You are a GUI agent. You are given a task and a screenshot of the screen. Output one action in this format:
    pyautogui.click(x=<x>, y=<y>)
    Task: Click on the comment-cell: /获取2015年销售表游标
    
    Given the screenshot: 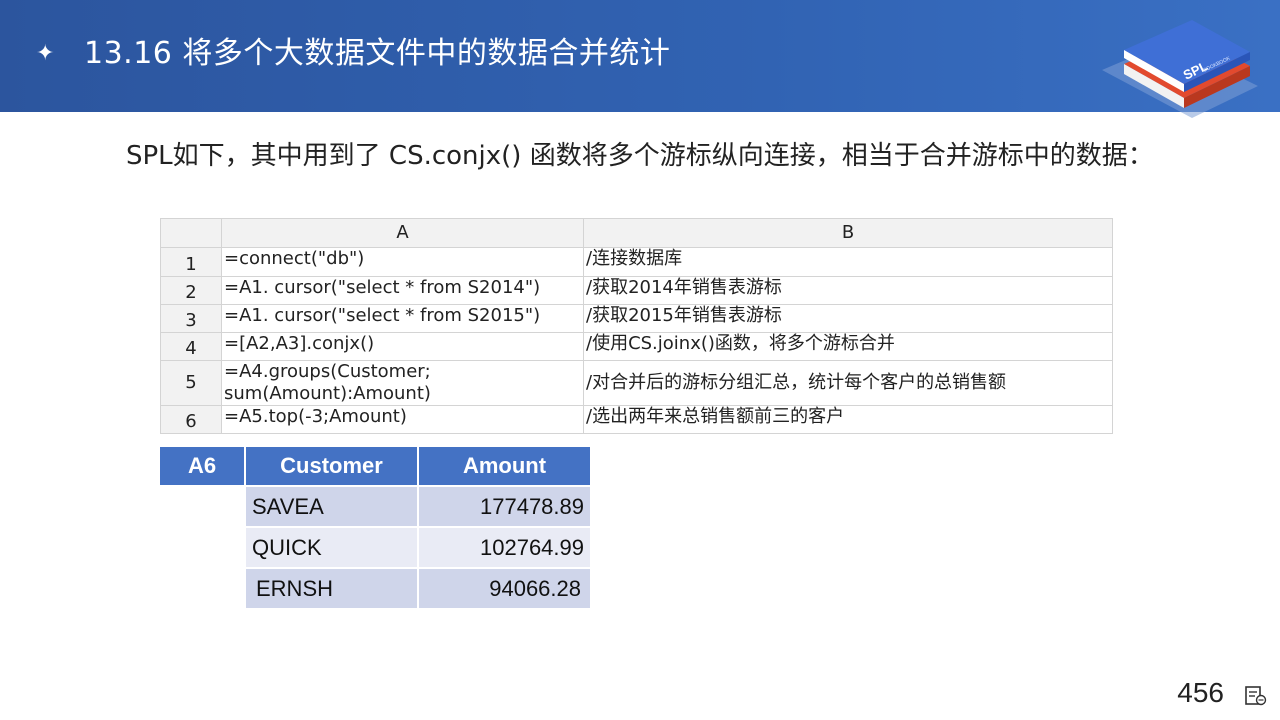 What is the action you would take?
    pyautogui.click(x=848, y=318)
    